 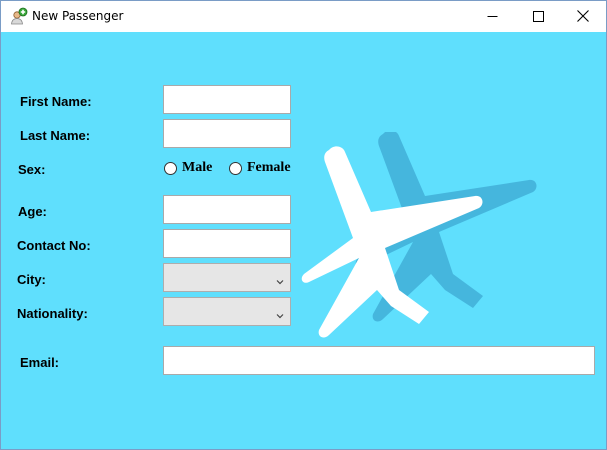 I want to click on first-name-label: First Name:, so click(x=56, y=101).